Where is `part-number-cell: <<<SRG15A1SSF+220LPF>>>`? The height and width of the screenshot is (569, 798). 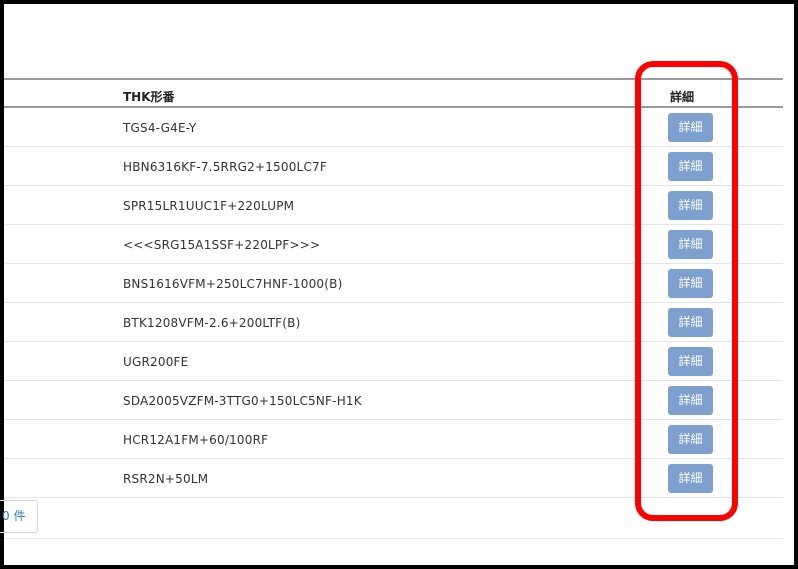 part-number-cell: <<<SRG15A1SSF+220LPF>>> is located at coordinates (222, 245).